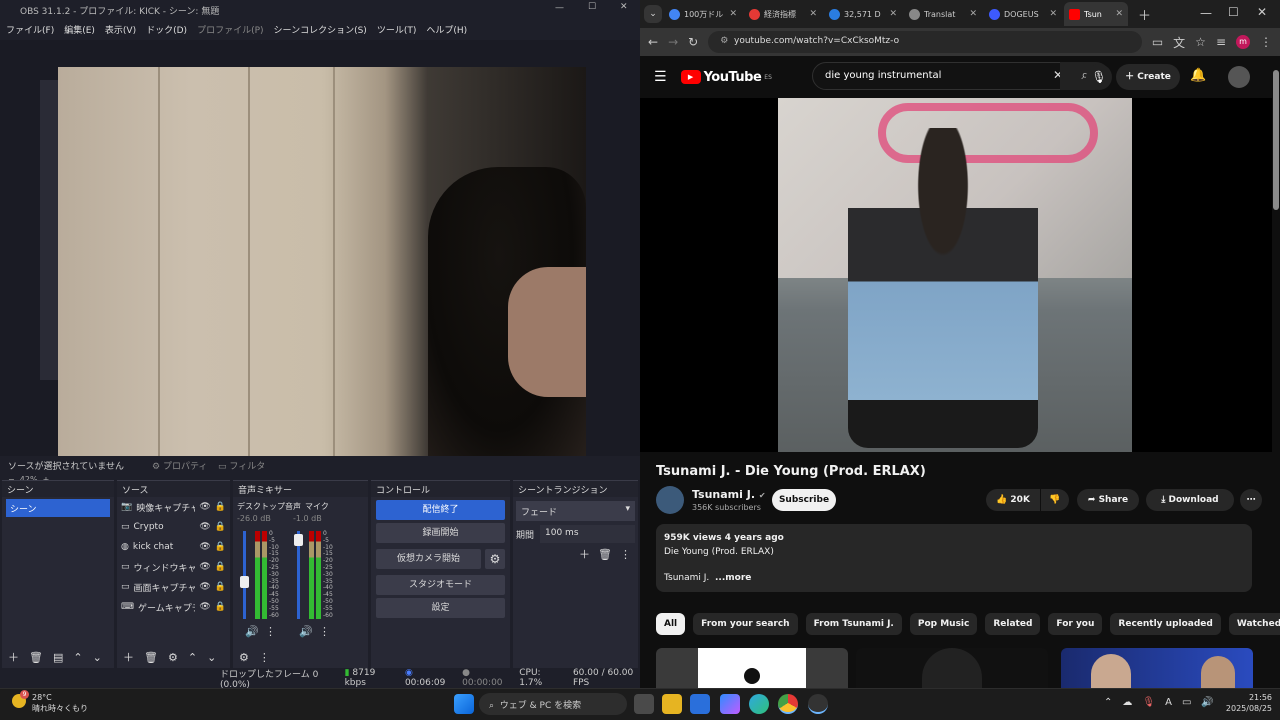 The height and width of the screenshot is (720, 1280). Describe the element at coordinates (660, 77) in the screenshot. I see `menu-icon: ☰` at that location.